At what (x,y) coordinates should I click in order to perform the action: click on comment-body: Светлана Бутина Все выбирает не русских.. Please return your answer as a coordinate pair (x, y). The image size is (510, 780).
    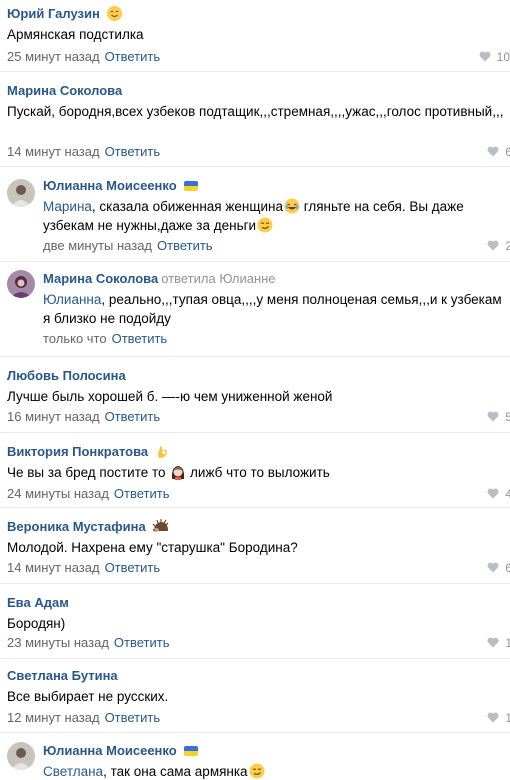
    Looking at the image, I should click on (258, 687).